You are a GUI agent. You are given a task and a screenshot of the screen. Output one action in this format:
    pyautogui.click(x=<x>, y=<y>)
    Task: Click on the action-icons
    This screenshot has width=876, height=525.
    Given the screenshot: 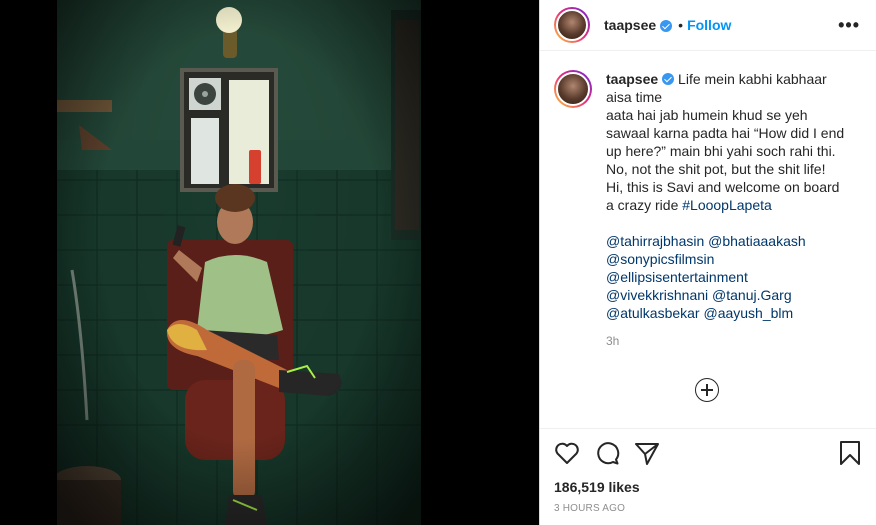 What is the action you would take?
    pyautogui.click(x=708, y=453)
    